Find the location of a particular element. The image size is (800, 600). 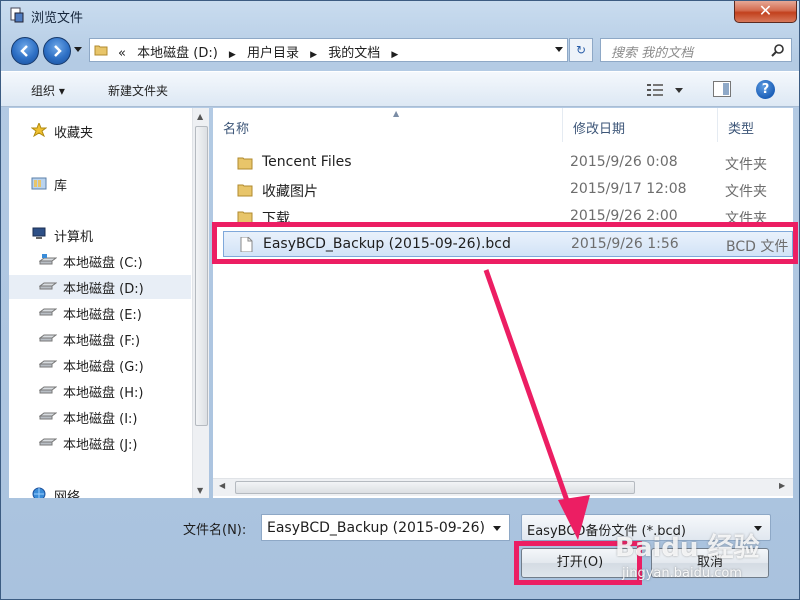

column-header-type: 类型 is located at coordinates (755, 125).